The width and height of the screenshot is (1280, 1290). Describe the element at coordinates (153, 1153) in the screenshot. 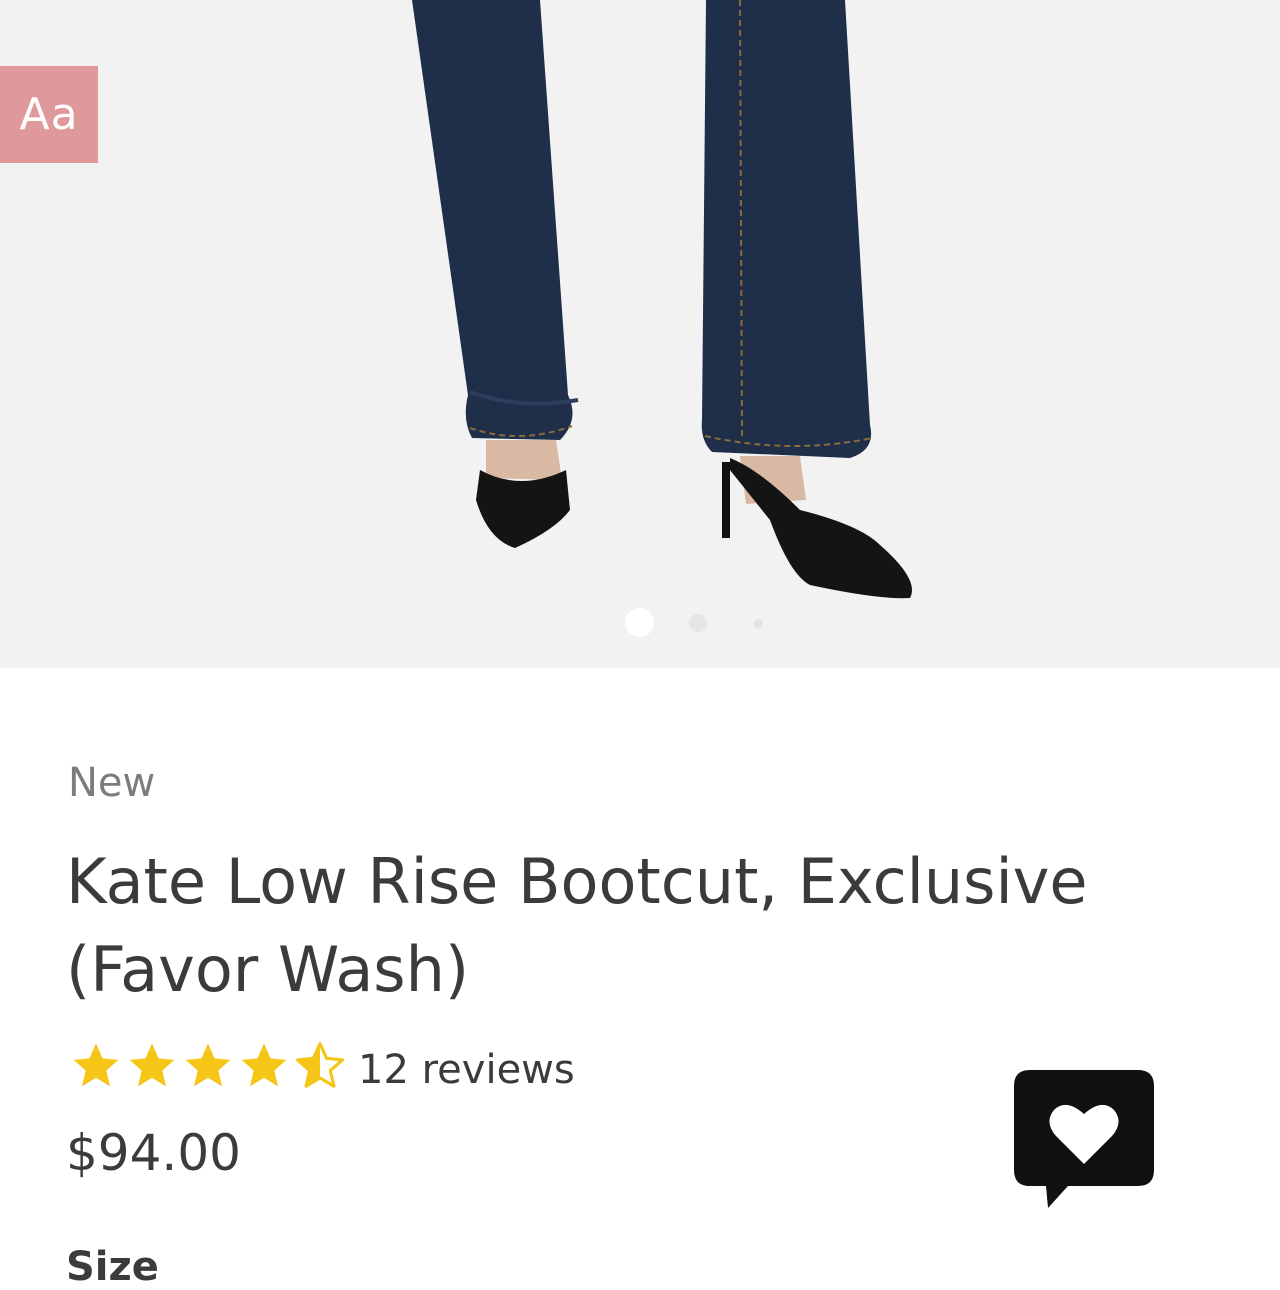

I see `product-price: $94.00` at that location.